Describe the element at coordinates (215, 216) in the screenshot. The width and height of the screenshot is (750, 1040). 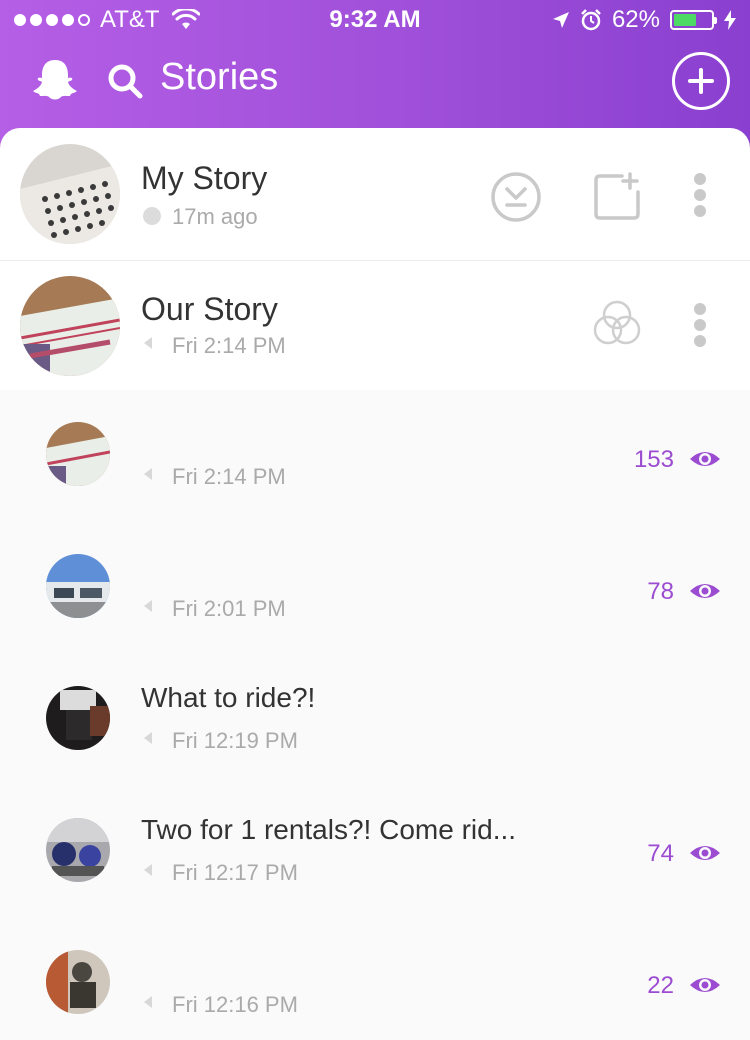
I see `my-story-time: 17m ago` at that location.